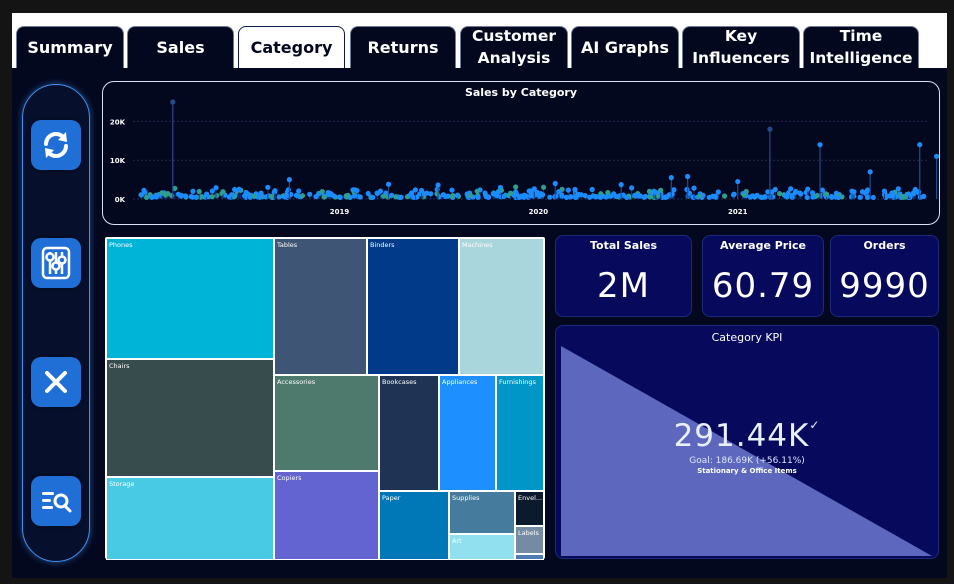 The width and height of the screenshot is (954, 584). Describe the element at coordinates (291, 47) in the screenshot. I see `tab-category: Category` at that location.